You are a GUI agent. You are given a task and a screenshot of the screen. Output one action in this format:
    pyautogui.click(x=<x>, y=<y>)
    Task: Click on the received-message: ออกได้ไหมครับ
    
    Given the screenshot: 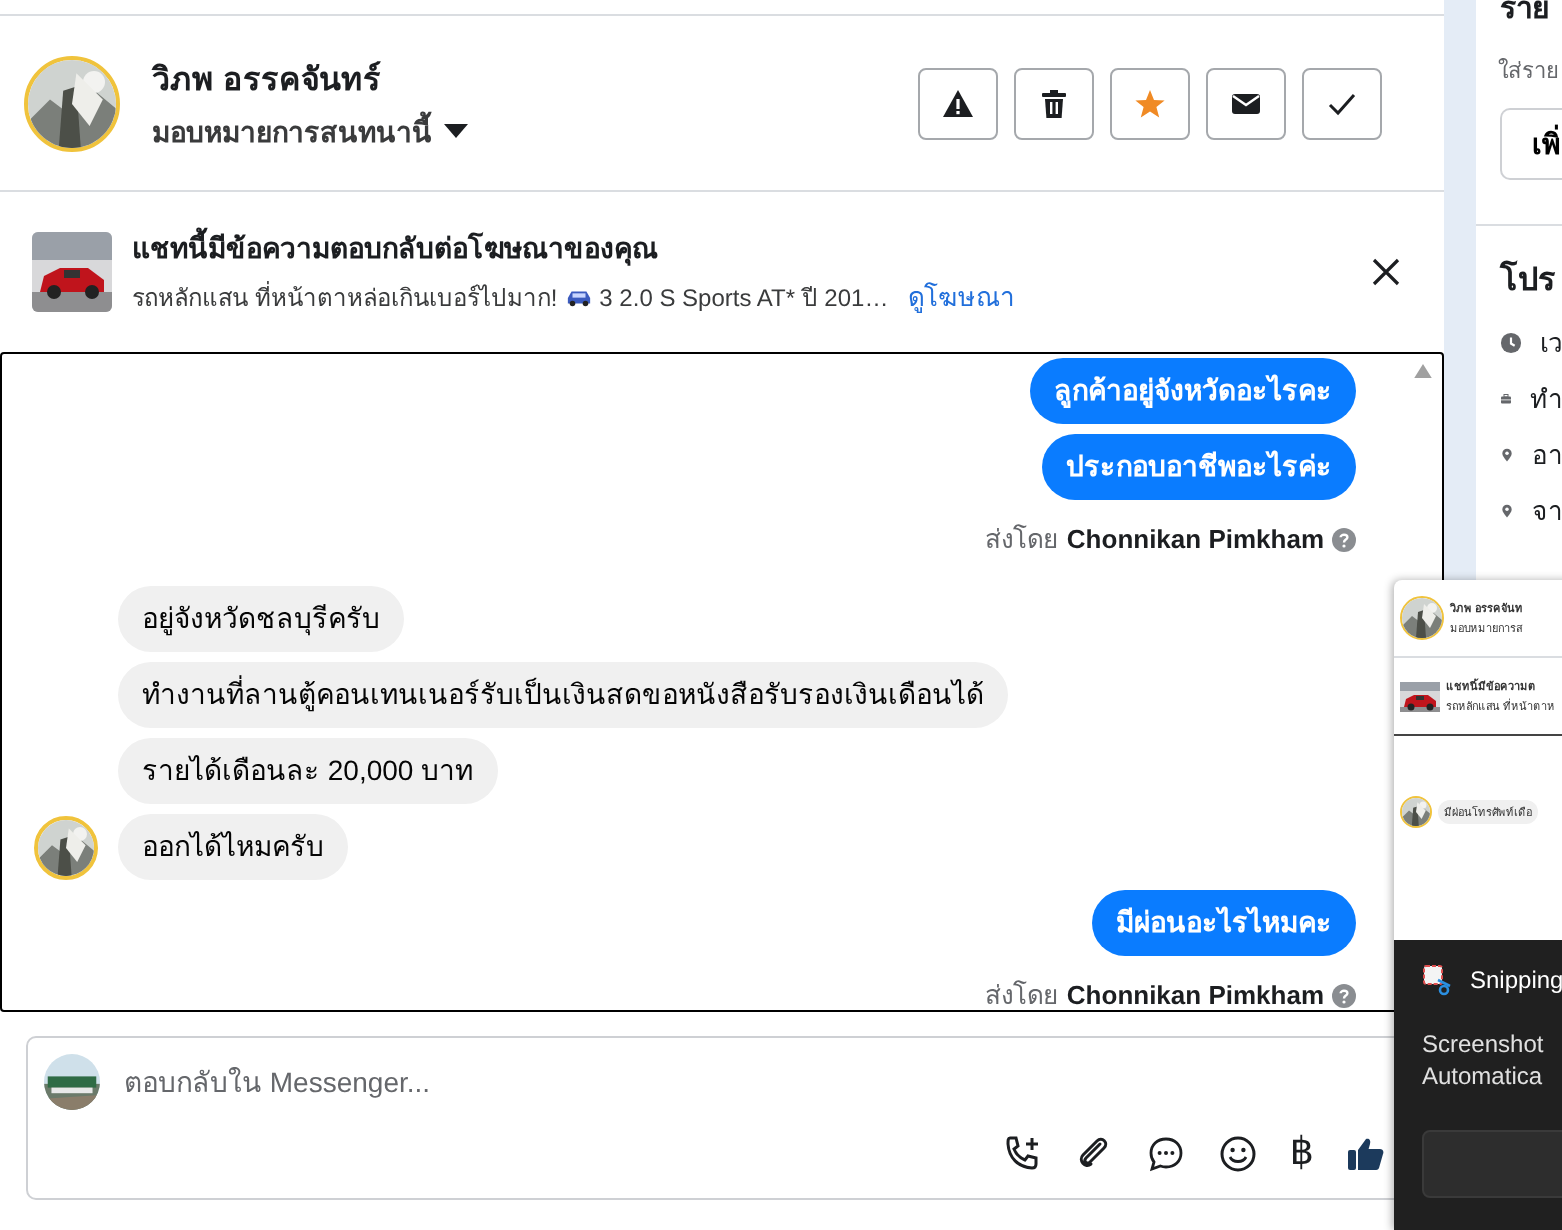 What is the action you would take?
    pyautogui.click(x=233, y=847)
    